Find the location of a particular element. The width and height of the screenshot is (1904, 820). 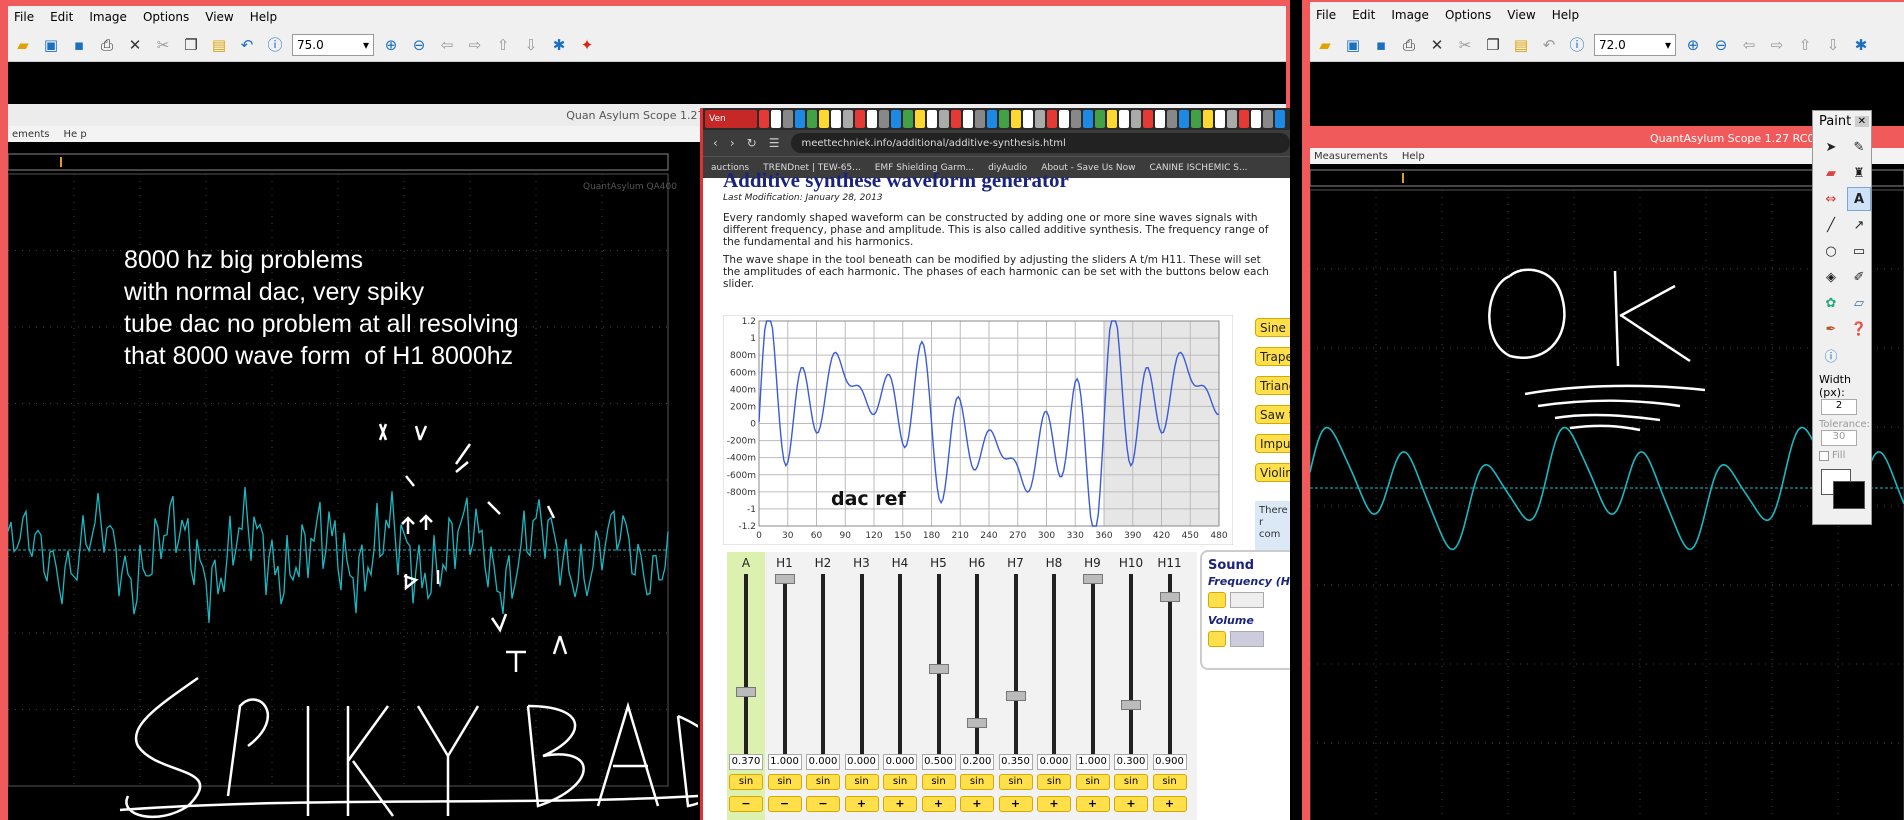

arrow-line-icon: ↗ is located at coordinates (1859, 225).